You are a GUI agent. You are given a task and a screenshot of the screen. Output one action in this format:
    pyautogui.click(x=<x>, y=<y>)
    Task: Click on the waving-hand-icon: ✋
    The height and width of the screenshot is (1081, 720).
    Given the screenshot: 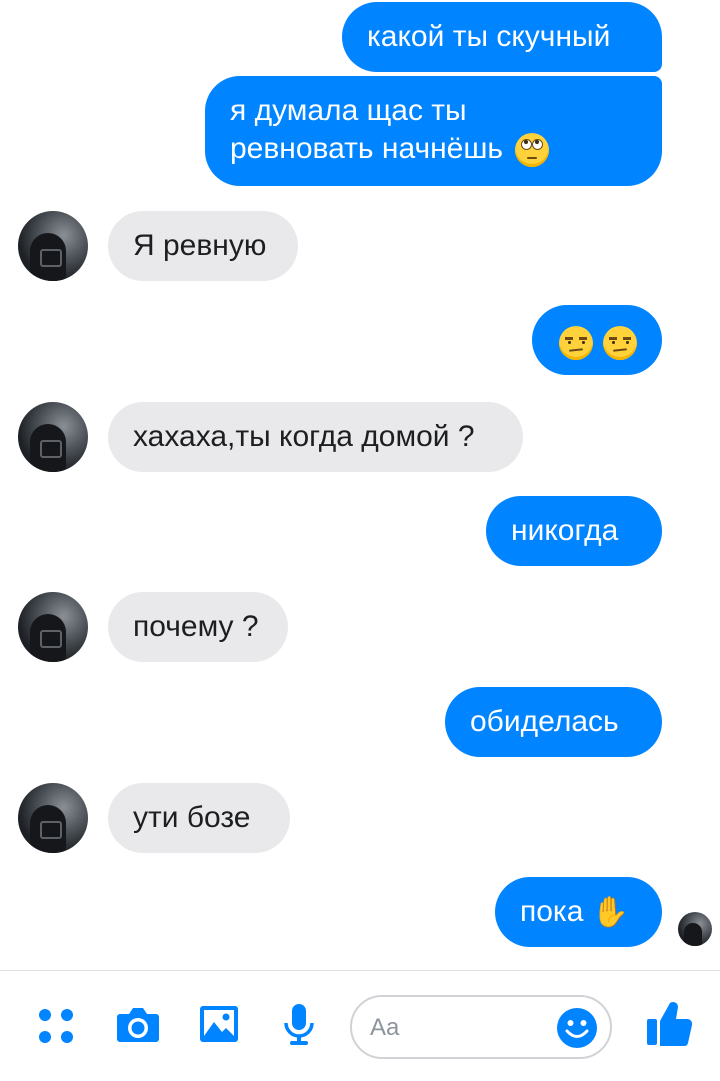 What is the action you would take?
    pyautogui.click(x=610, y=913)
    